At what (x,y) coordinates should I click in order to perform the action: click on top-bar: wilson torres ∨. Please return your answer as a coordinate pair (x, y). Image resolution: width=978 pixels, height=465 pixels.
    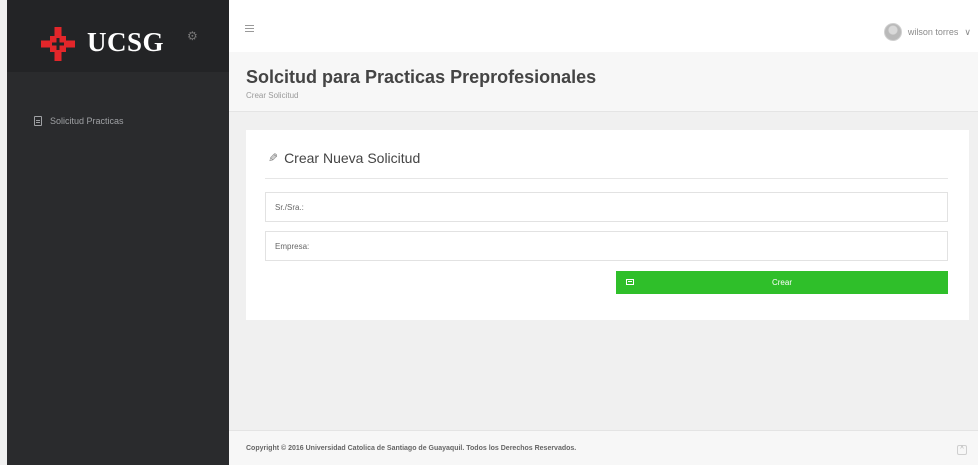
    Looking at the image, I should click on (603, 26).